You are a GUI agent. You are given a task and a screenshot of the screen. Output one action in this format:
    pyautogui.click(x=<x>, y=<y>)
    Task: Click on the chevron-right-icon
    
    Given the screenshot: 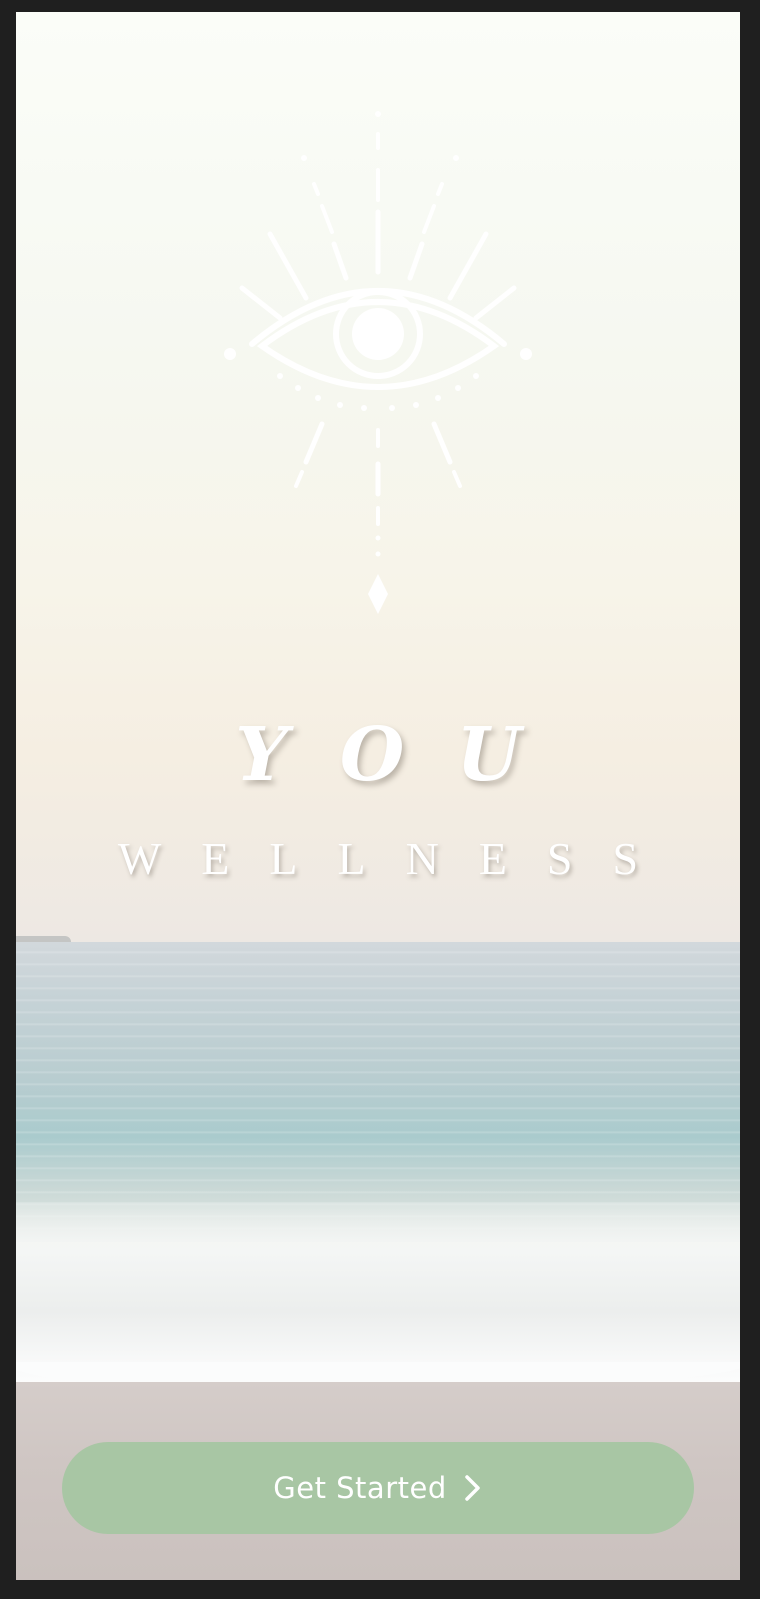 What is the action you would take?
    pyautogui.click(x=472, y=1488)
    